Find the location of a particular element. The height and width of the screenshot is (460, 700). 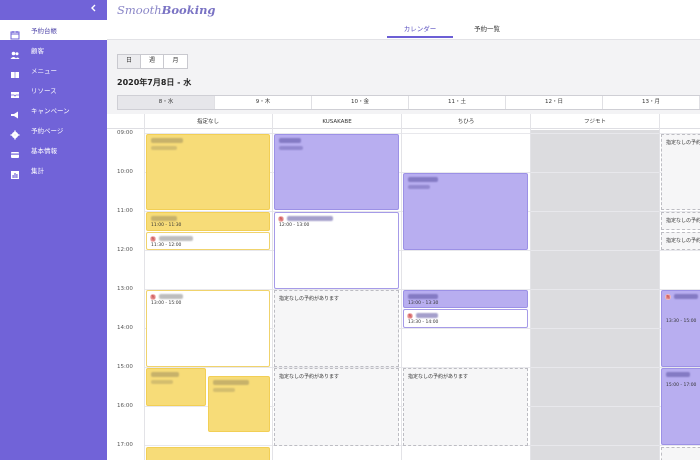

unavailable-block is located at coordinates (595, 295).